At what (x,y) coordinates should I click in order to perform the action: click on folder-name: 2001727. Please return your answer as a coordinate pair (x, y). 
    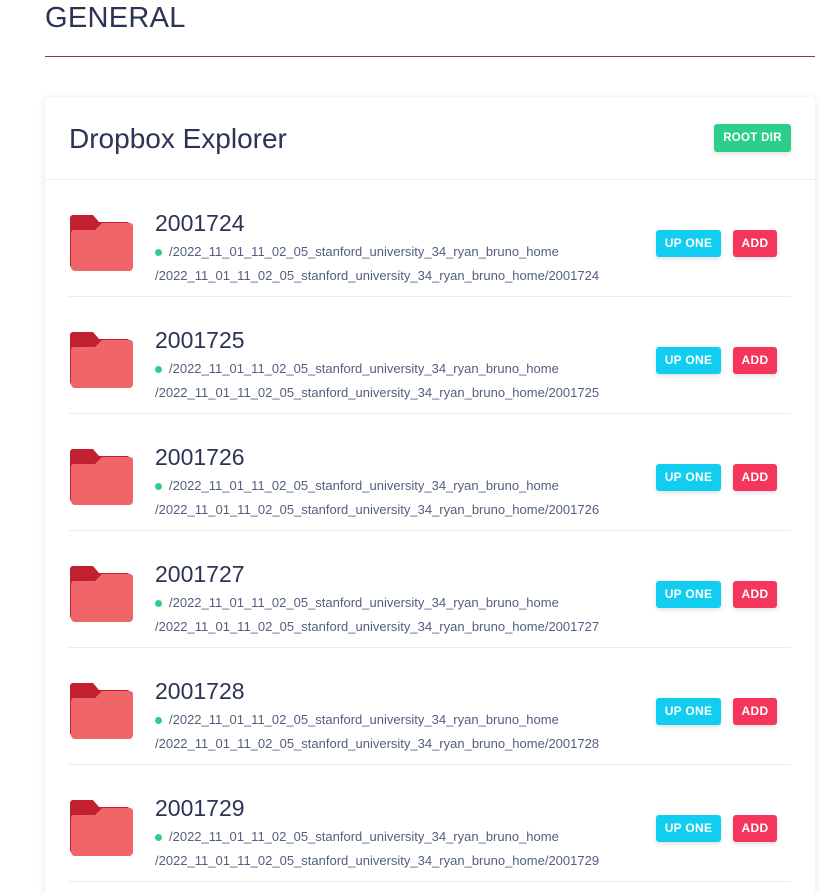
    Looking at the image, I should click on (200, 574).